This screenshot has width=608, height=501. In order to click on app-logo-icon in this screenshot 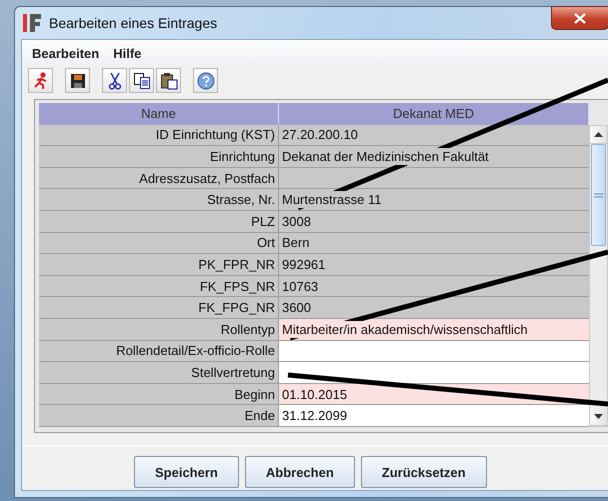, I will do `click(32, 23)`.